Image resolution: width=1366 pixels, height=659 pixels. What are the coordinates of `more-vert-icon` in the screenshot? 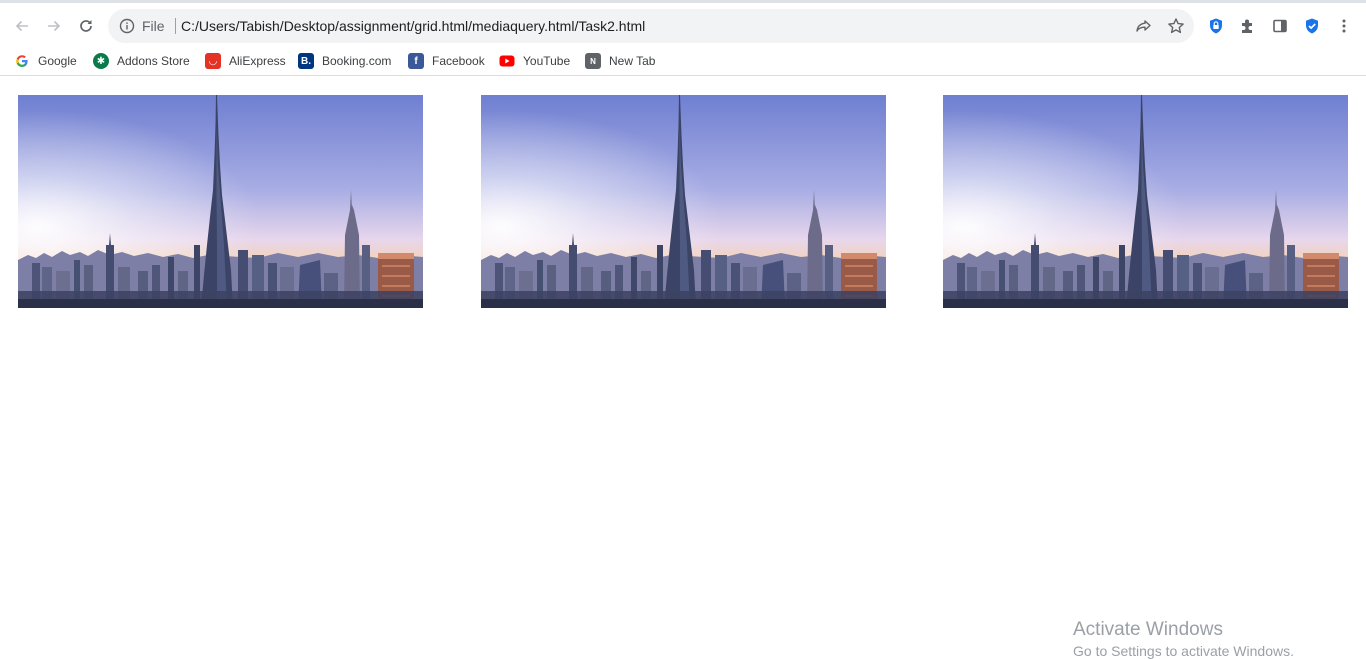 It's located at (1344, 26).